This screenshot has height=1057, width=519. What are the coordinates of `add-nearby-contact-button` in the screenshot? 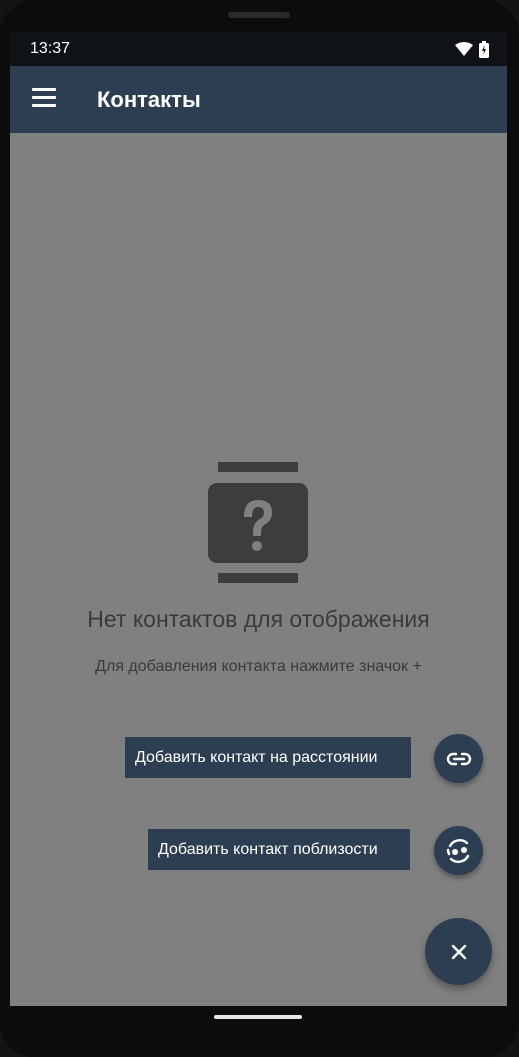 It's located at (458, 850).